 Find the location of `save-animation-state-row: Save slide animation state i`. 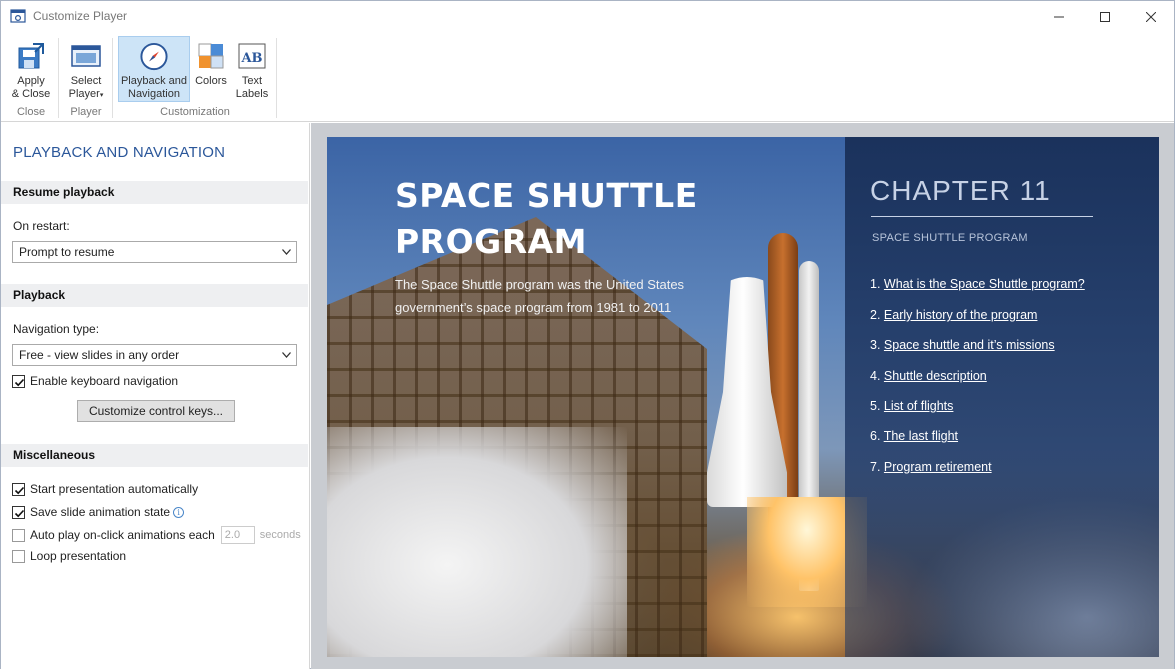

save-animation-state-row: Save slide animation state i is located at coordinates (98, 512).